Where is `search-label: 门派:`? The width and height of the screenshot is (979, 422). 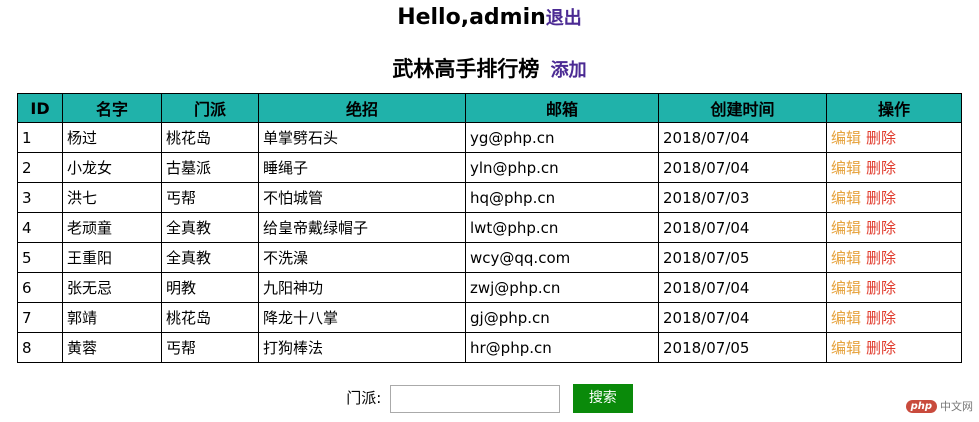 search-label: 门派: is located at coordinates (364, 398).